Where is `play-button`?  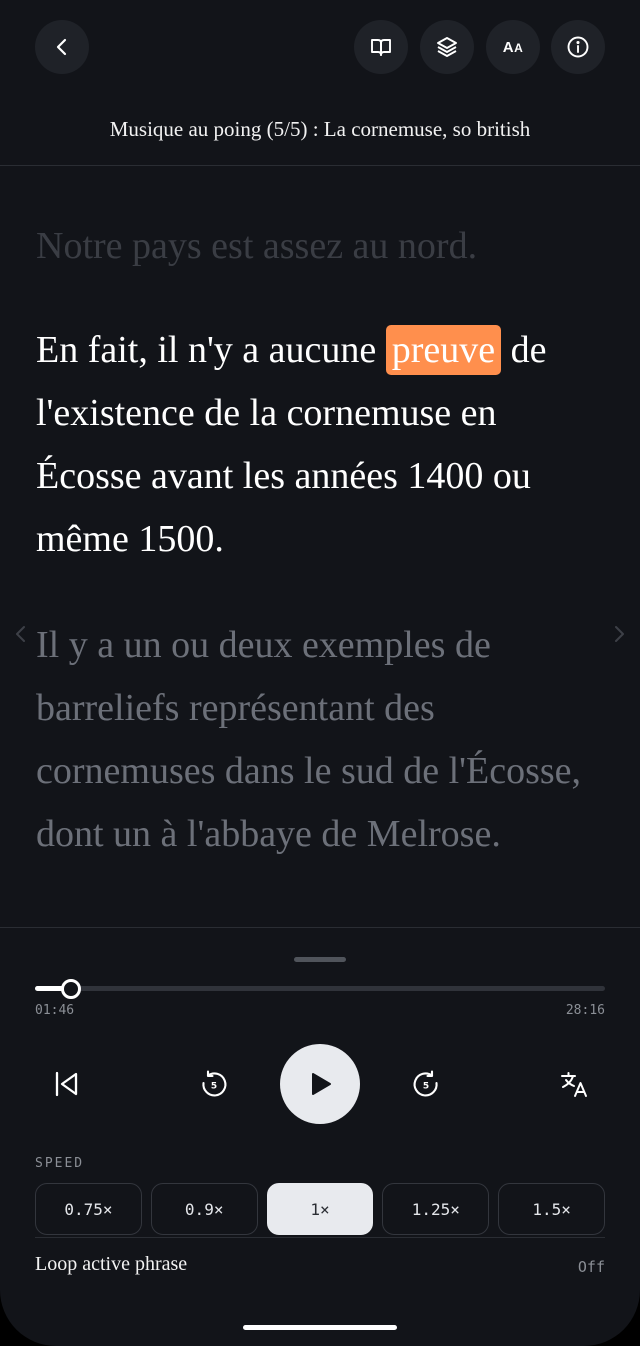 play-button is located at coordinates (320, 1084).